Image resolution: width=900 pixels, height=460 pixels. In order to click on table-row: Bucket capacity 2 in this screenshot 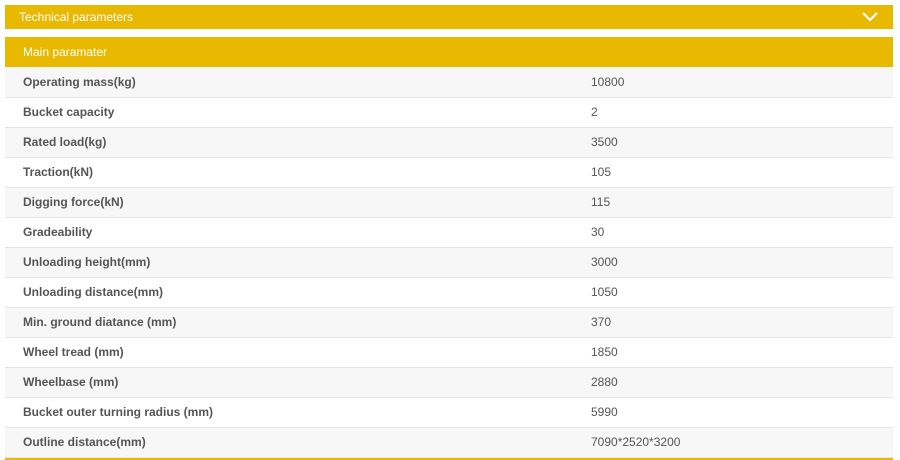, I will do `click(449, 112)`.